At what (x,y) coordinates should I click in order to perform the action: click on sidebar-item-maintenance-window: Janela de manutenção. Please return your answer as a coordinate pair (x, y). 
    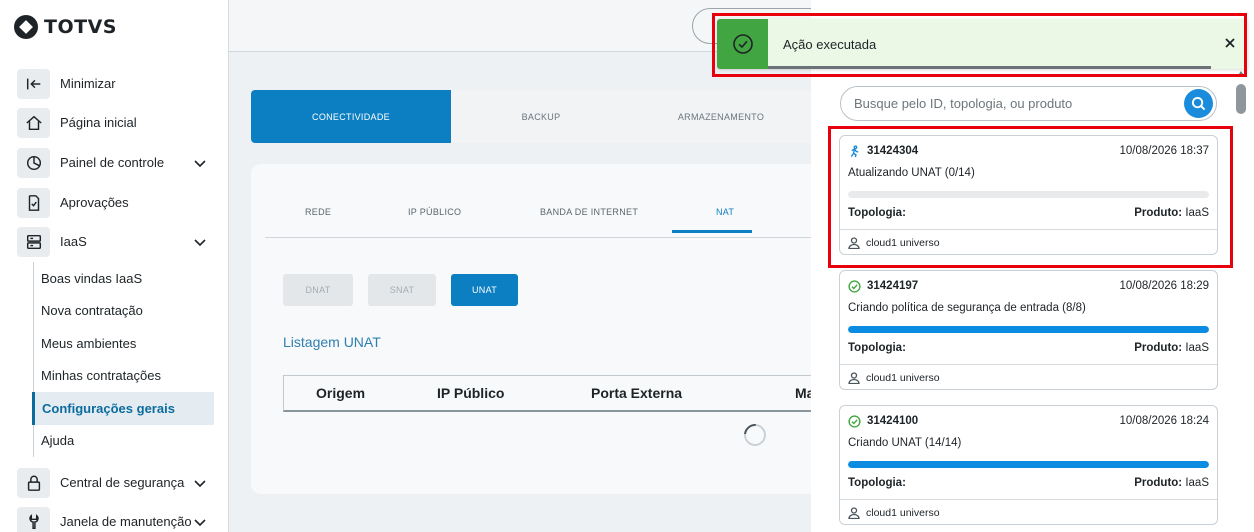
    Looking at the image, I should click on (115, 519).